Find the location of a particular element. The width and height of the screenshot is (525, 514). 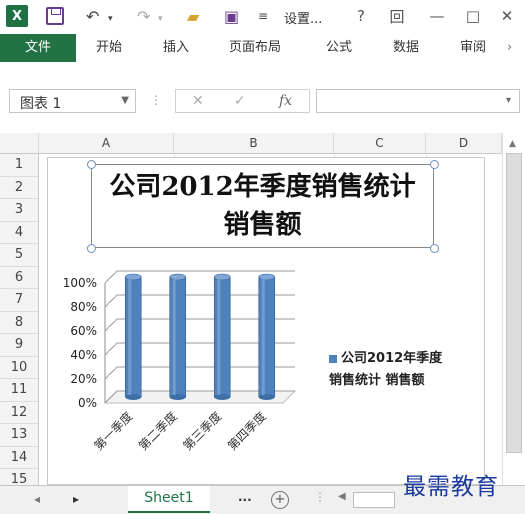

column-header-a: A is located at coordinates (106, 143).